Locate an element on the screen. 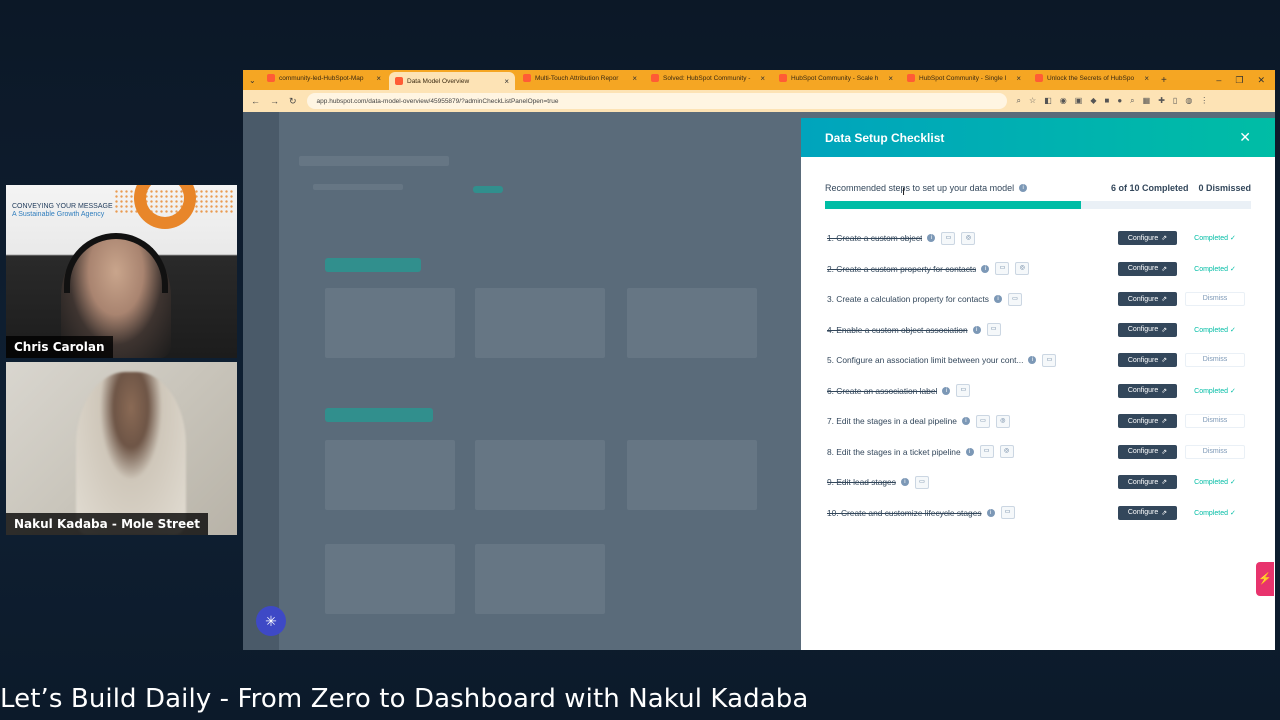 The height and width of the screenshot is (720, 1280). browser-tab: community-led-HubSpot-Map × is located at coordinates (324, 78).